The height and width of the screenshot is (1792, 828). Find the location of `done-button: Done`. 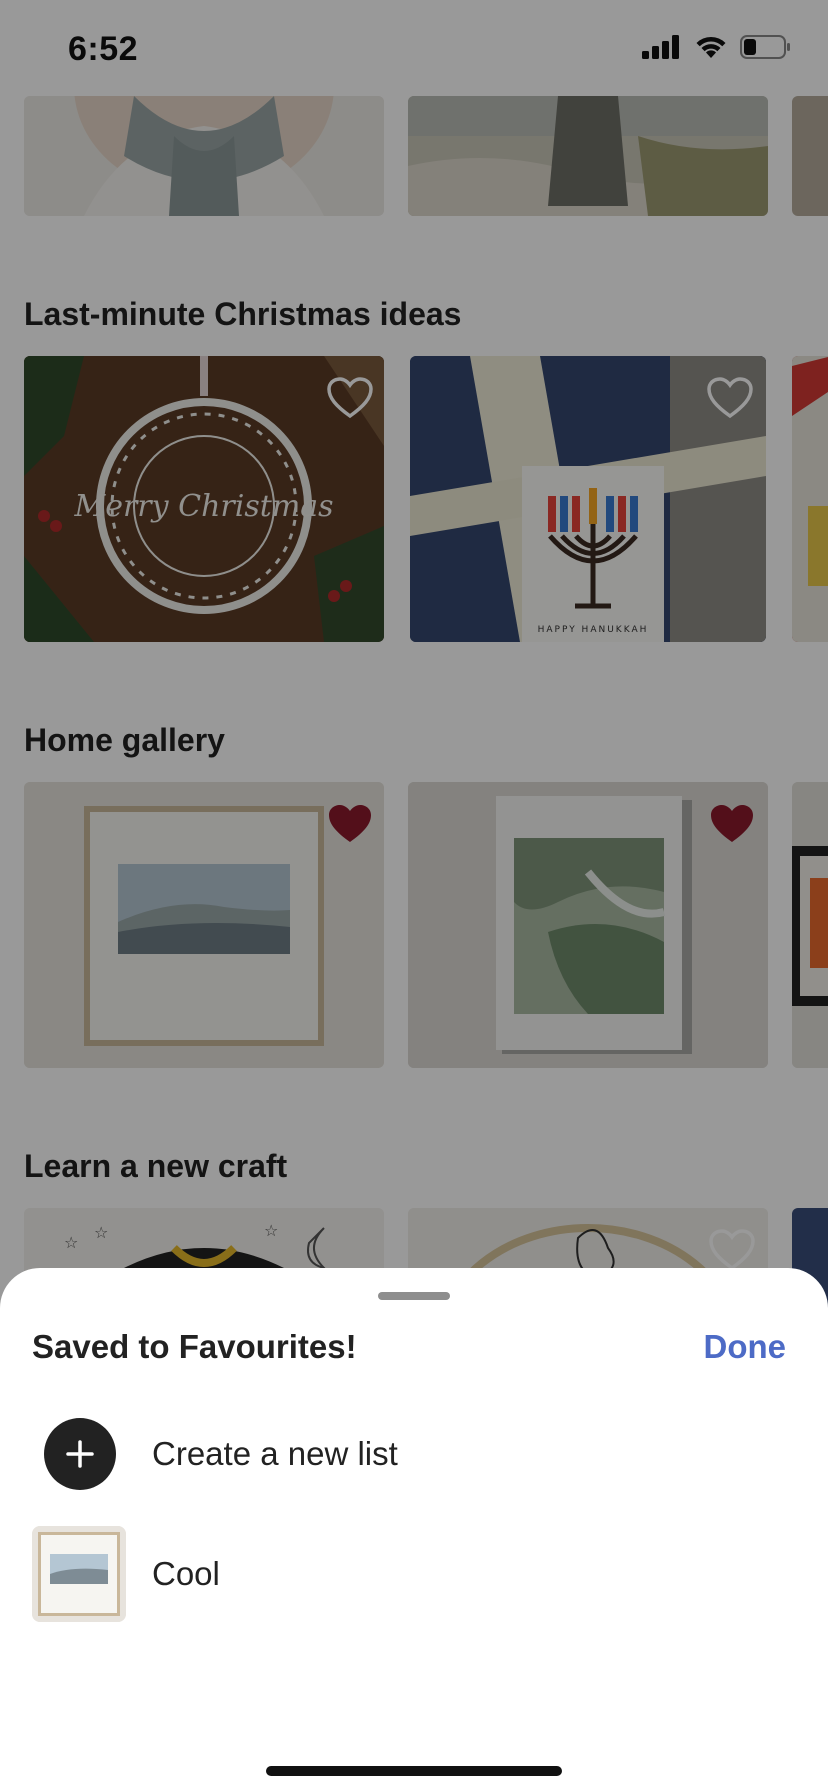

done-button: Done is located at coordinates (745, 1347).